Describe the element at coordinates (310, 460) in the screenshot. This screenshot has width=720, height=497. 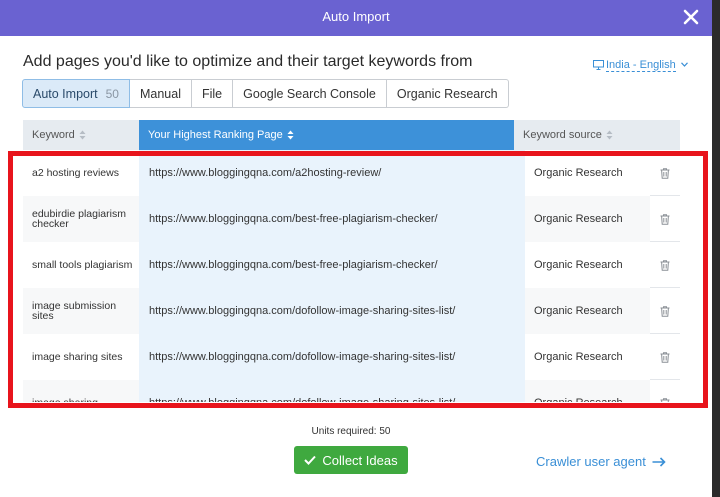
I see `checkmark-icon` at that location.